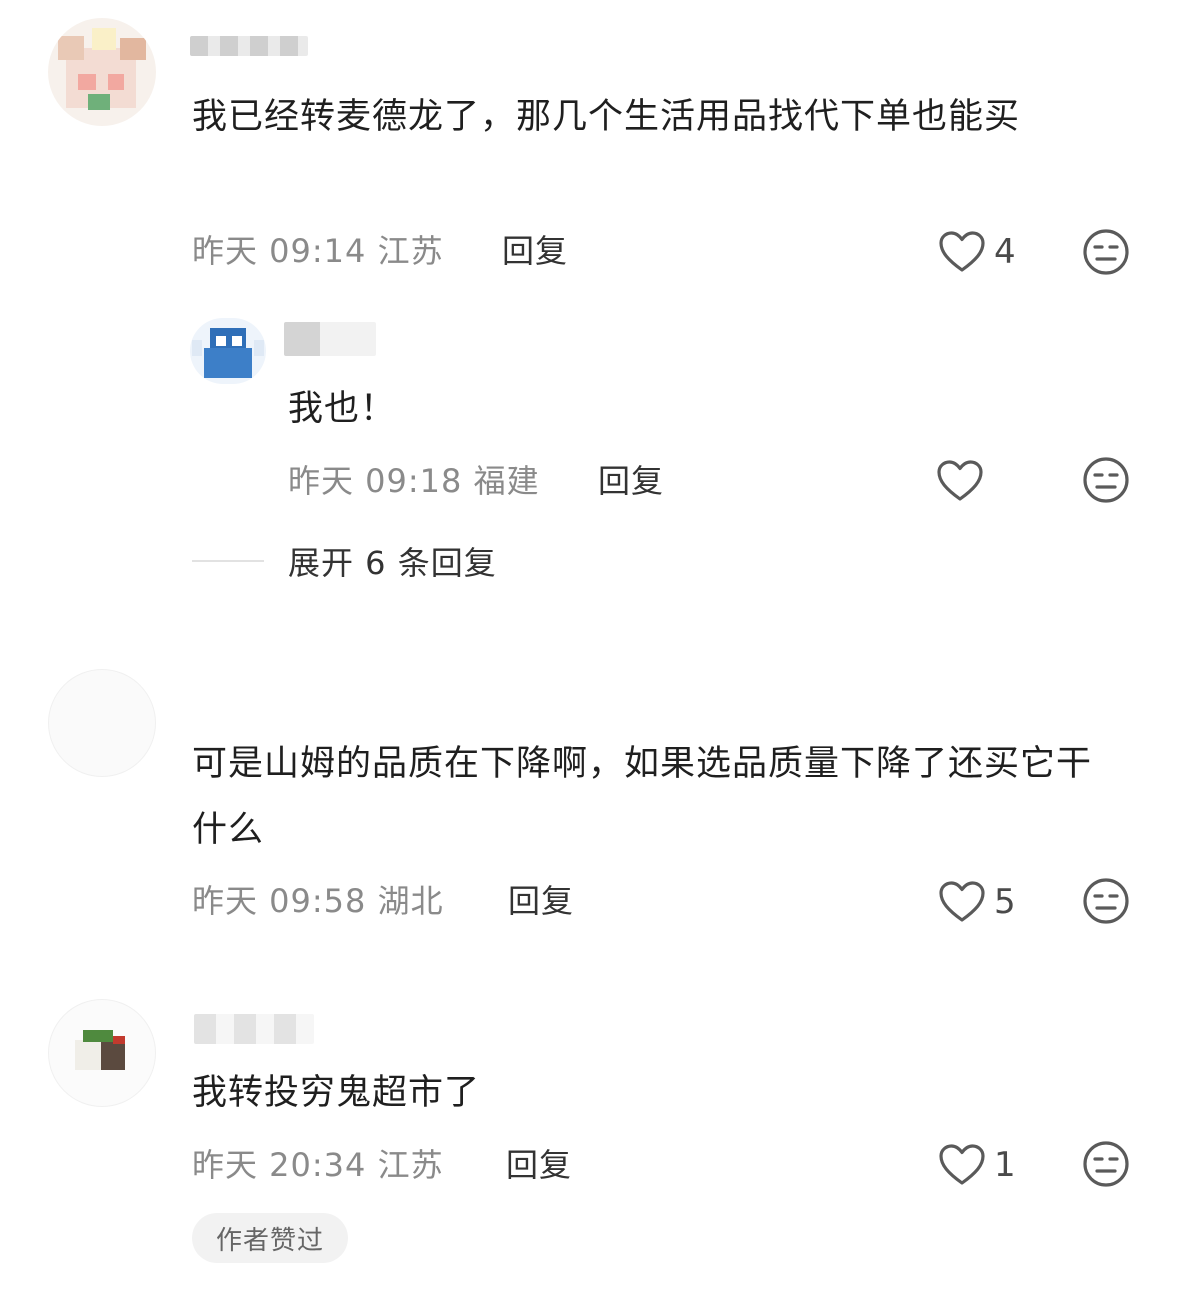  What do you see at coordinates (1005, 252) in the screenshot?
I see `like-count: 4` at bounding box center [1005, 252].